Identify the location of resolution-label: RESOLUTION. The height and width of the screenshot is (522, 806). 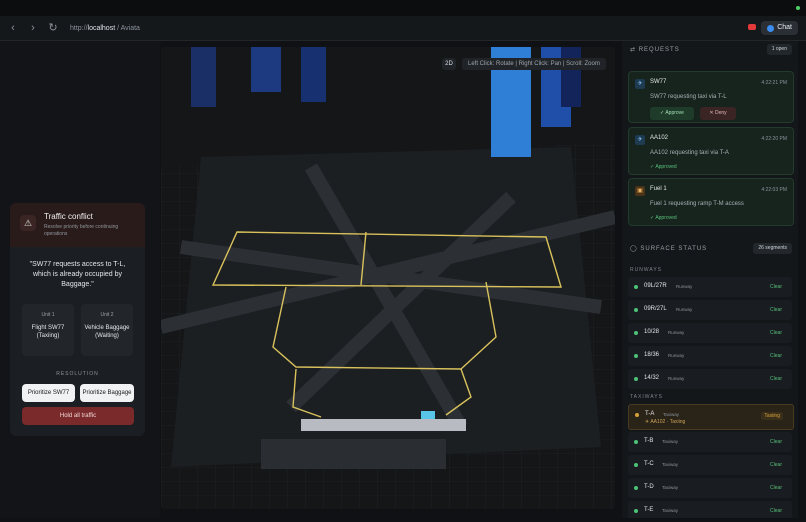
(77, 374).